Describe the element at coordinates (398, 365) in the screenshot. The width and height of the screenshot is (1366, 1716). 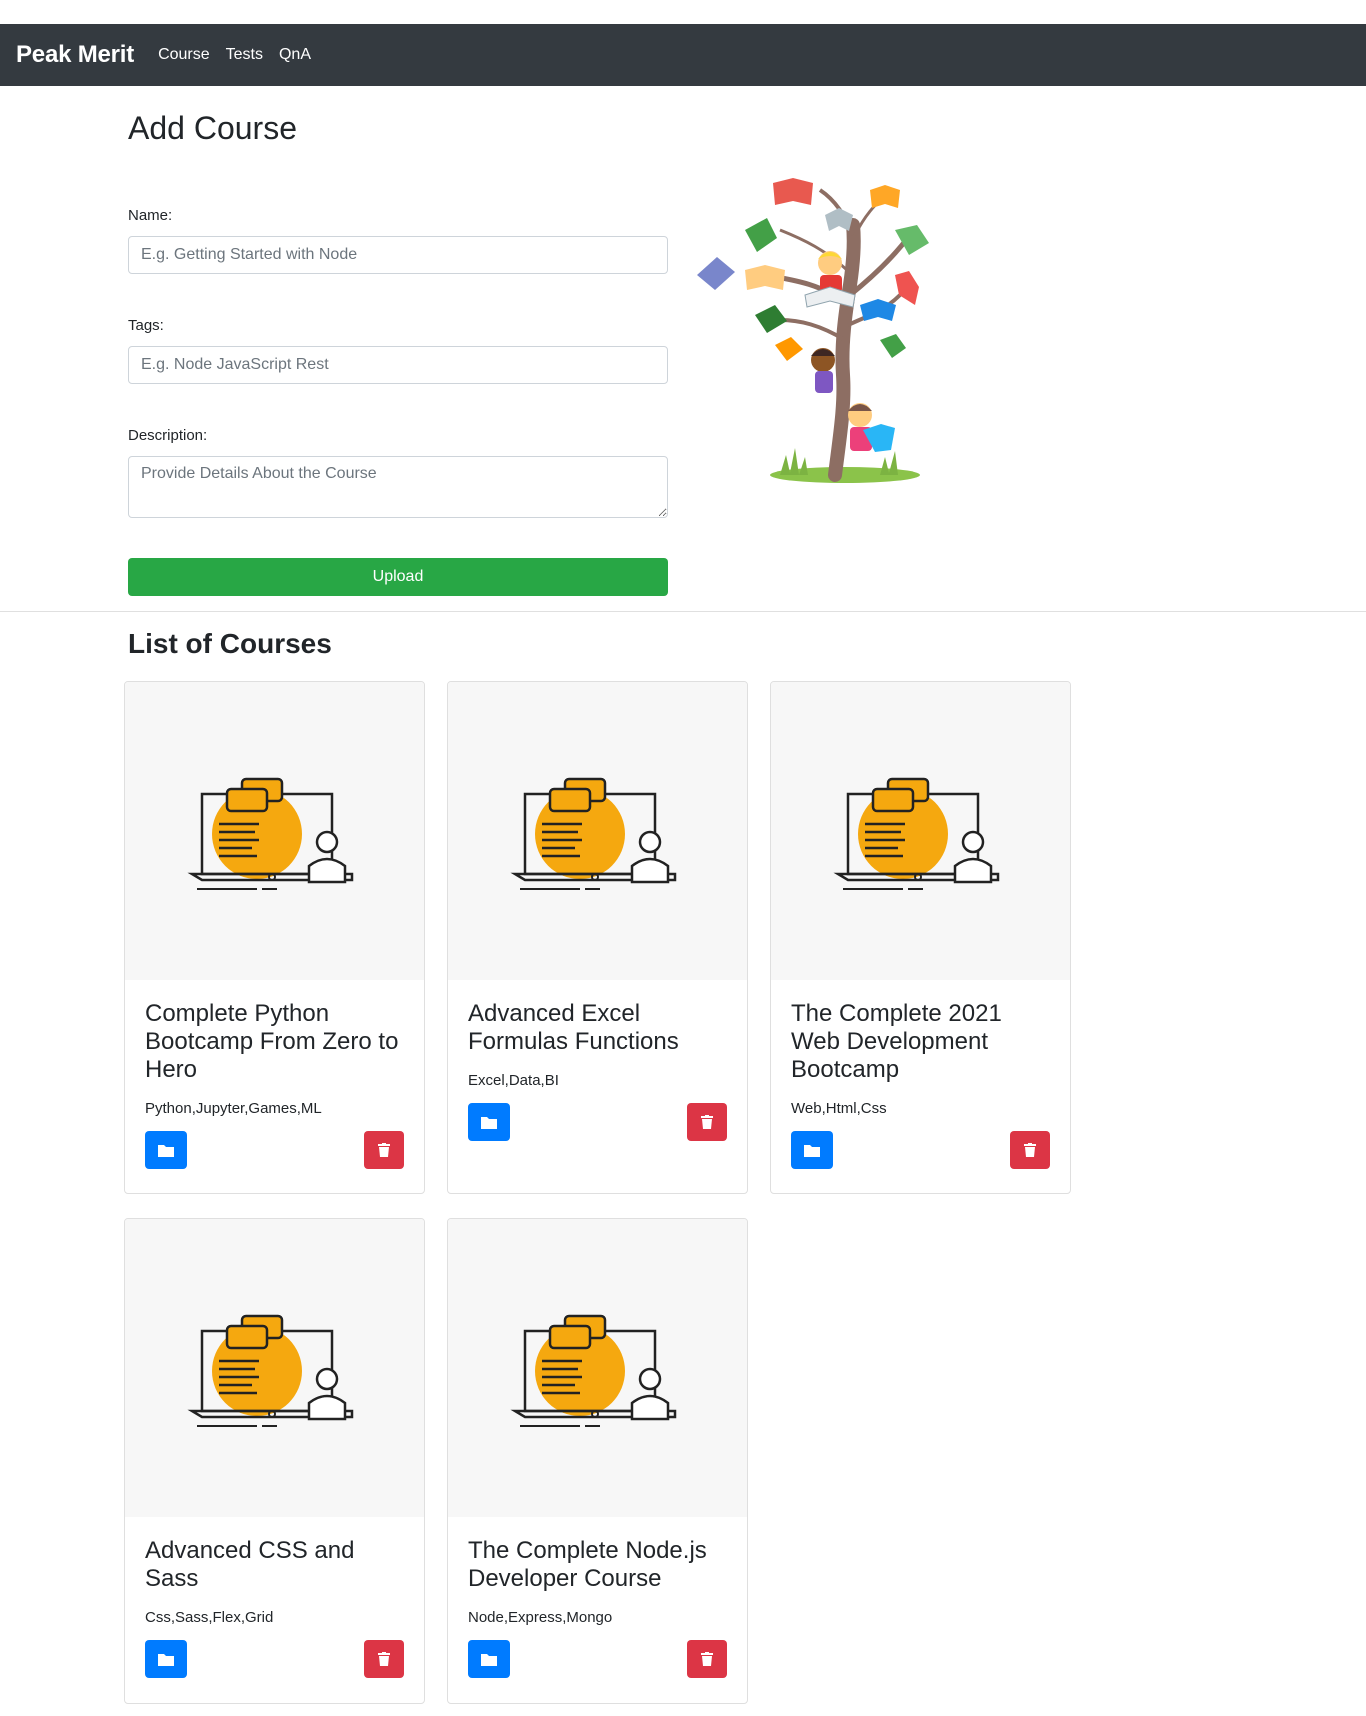
I see `course-tags-input` at that location.